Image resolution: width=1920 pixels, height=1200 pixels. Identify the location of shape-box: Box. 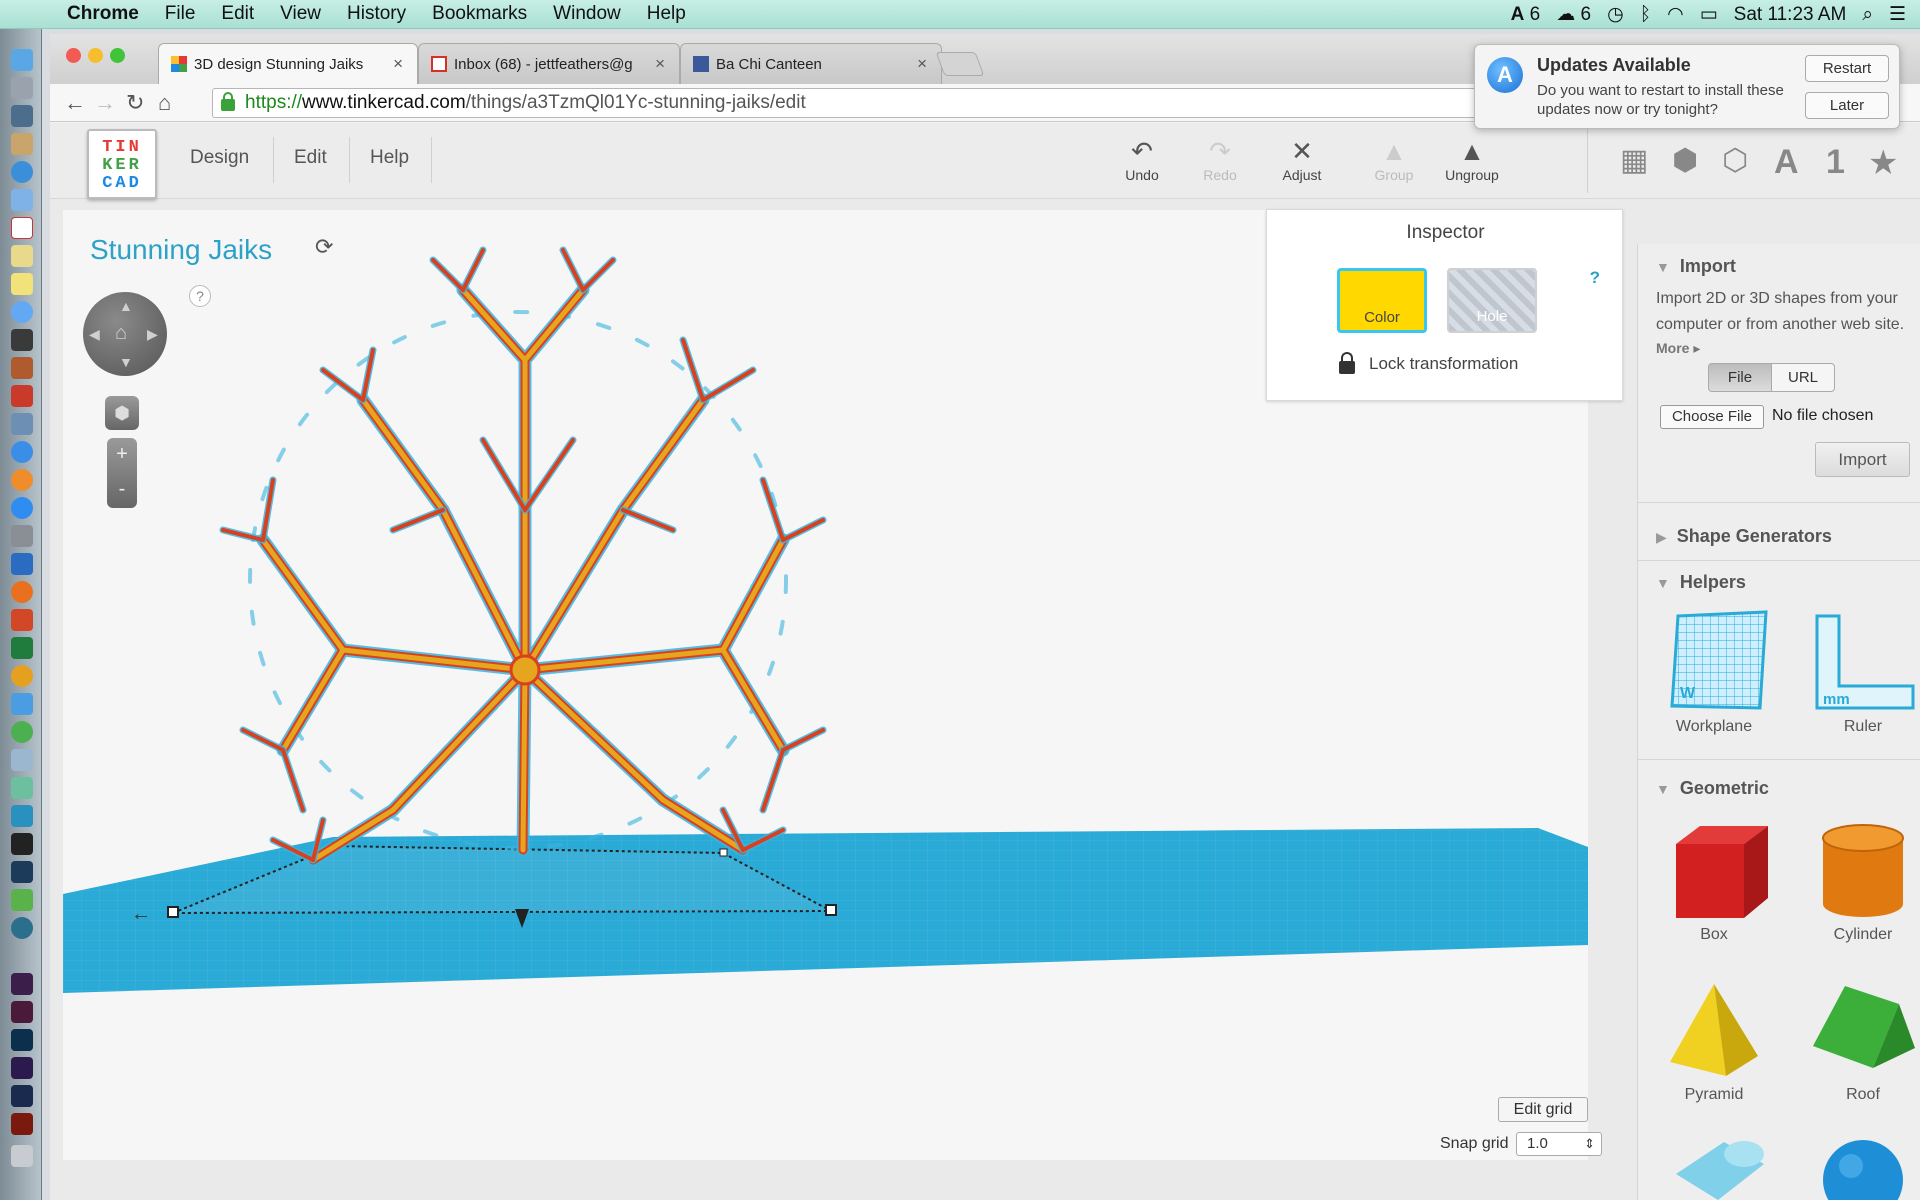
(1714, 880).